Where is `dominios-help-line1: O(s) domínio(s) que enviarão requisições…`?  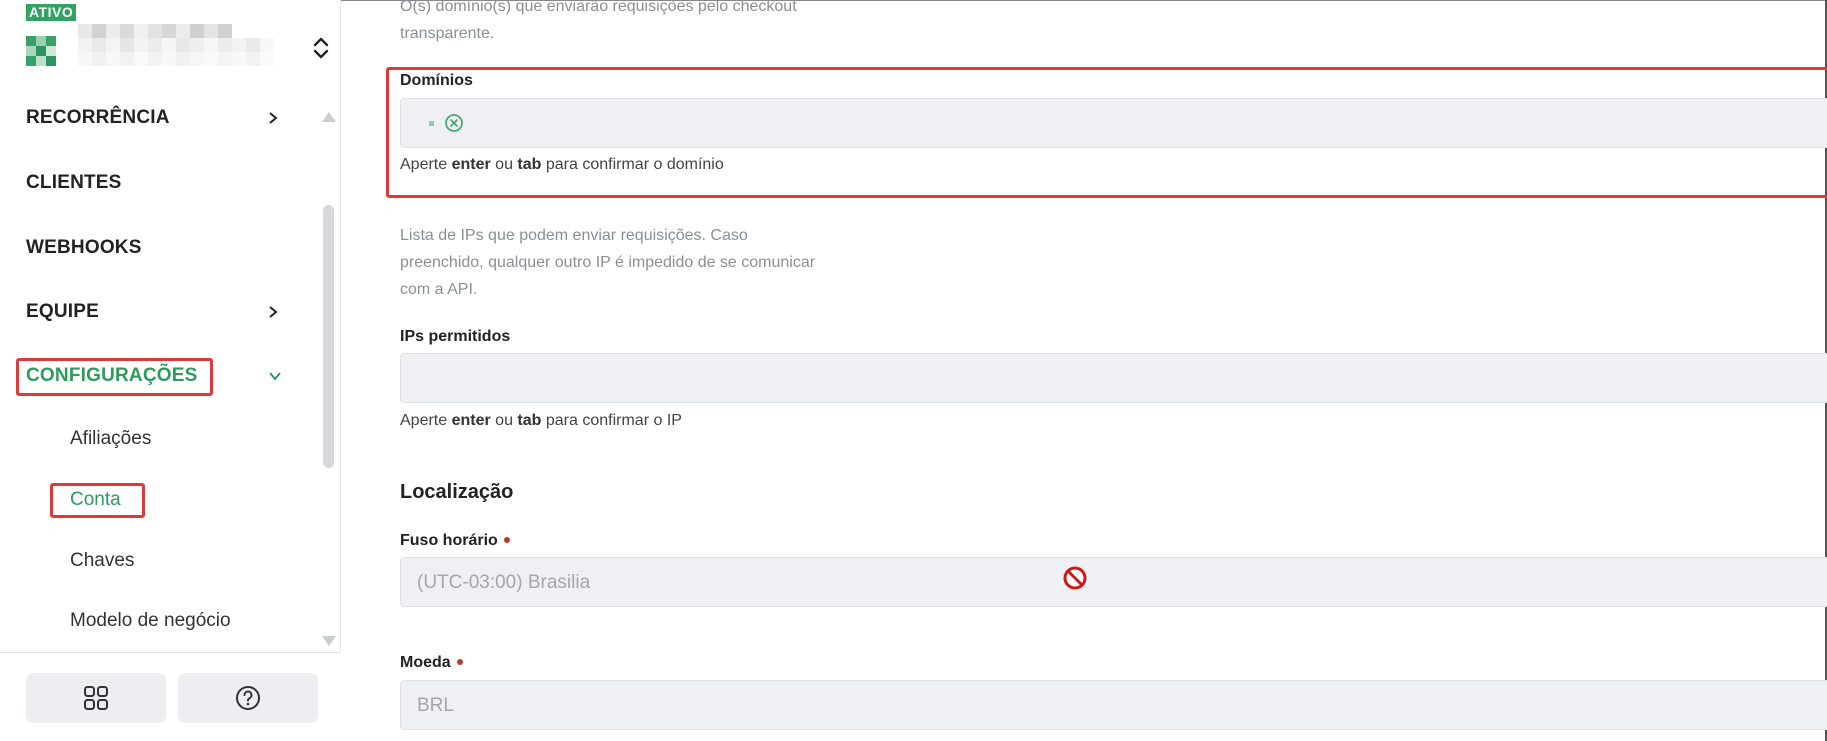
dominios-help-line1: O(s) domínio(s) que enviarão requisições… is located at coordinates (598, 7).